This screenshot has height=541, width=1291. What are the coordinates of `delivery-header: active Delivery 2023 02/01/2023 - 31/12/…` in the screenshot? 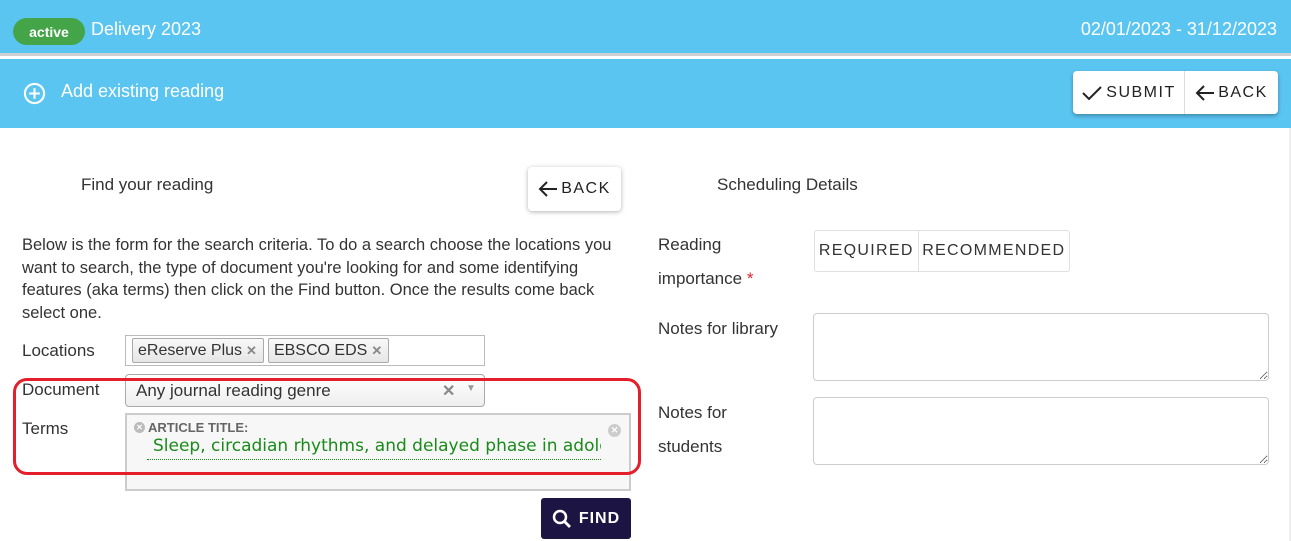 It's located at (645, 28).